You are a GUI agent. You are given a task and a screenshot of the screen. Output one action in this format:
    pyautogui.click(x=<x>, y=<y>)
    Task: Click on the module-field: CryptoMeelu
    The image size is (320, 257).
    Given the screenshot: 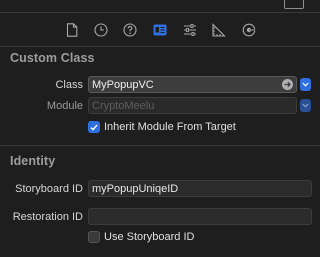 What is the action you would take?
    pyautogui.click(x=192, y=105)
    